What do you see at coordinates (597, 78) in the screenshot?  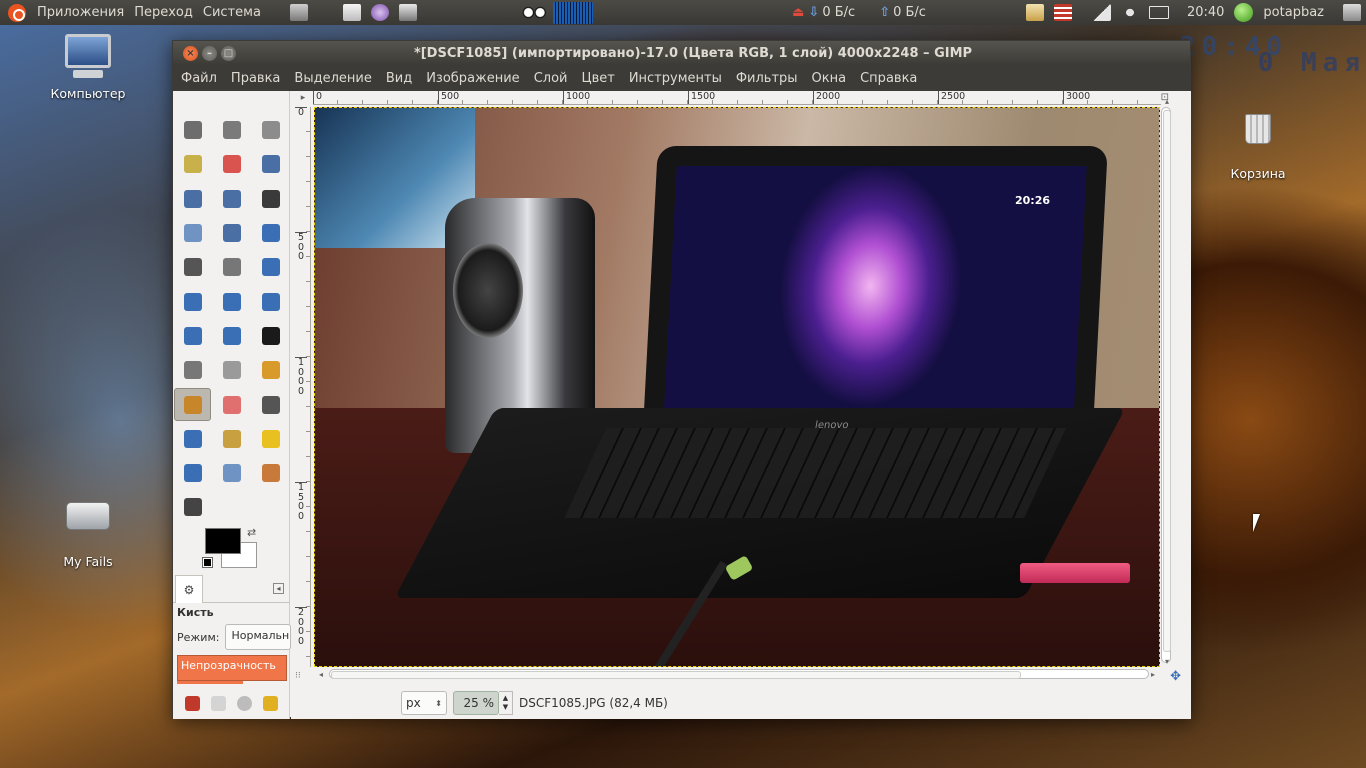 I see `menu-colors: Цвет` at bounding box center [597, 78].